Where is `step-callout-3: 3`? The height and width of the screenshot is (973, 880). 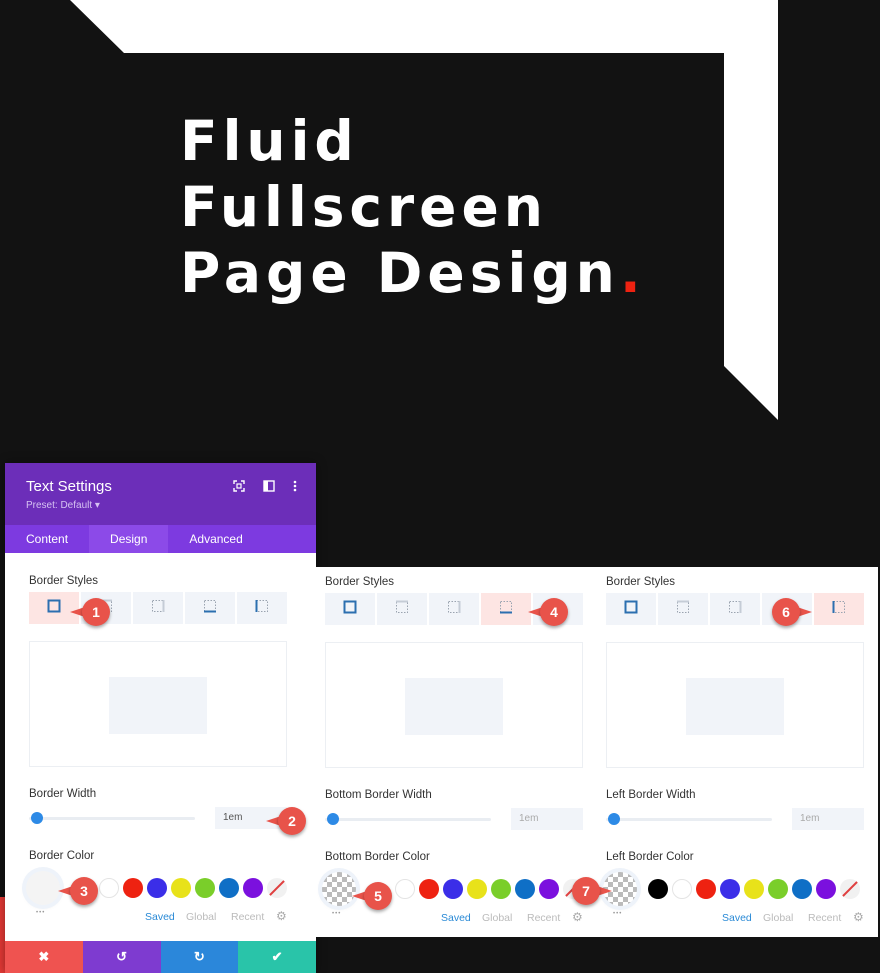
step-callout-3: 3 is located at coordinates (78, 891).